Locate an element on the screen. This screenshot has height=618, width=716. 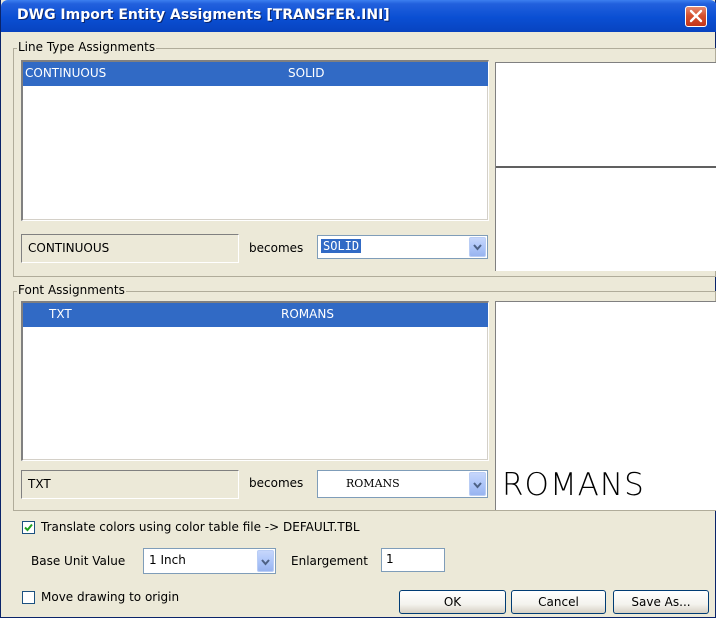
font-combo-button is located at coordinates (477, 484).